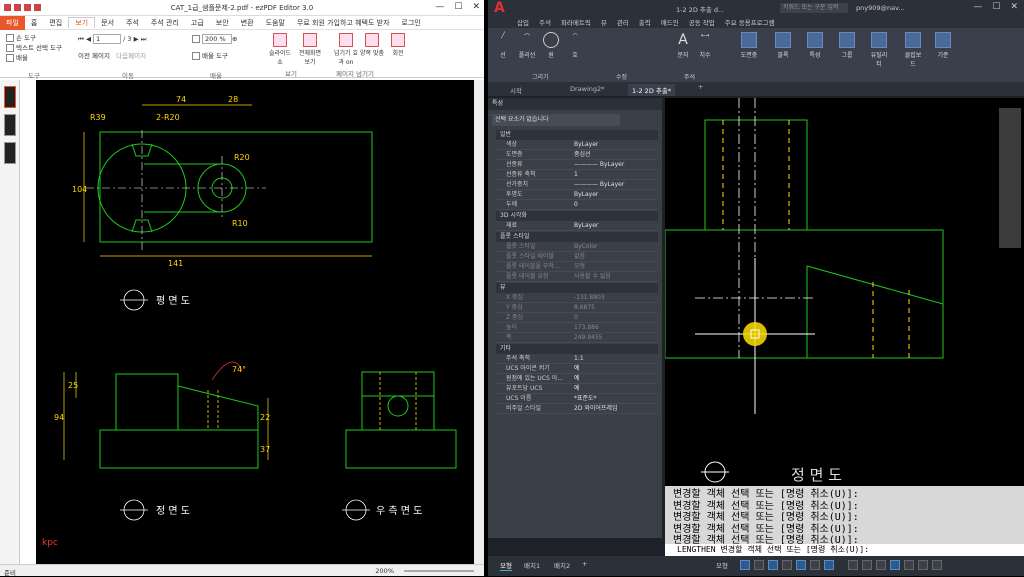 This screenshot has height=577, width=1024. What do you see at coordinates (937, 565) in the screenshot?
I see `customize-icon` at bounding box center [937, 565].